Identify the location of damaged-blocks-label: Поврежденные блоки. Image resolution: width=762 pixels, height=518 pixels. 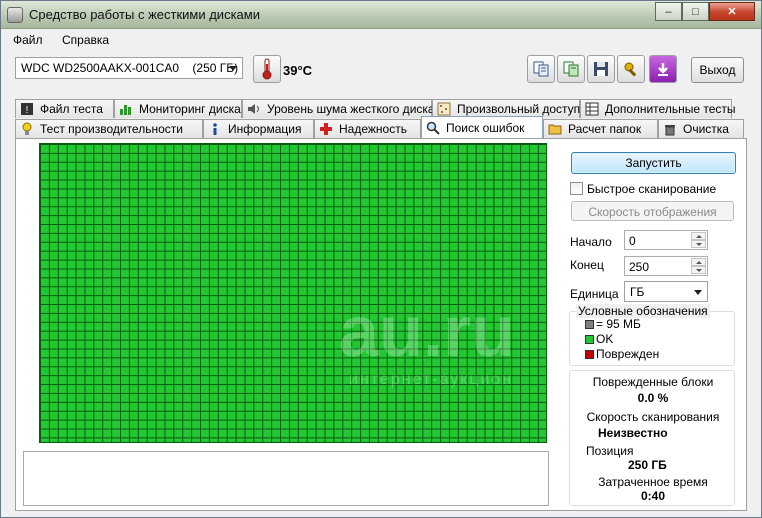
(653, 382).